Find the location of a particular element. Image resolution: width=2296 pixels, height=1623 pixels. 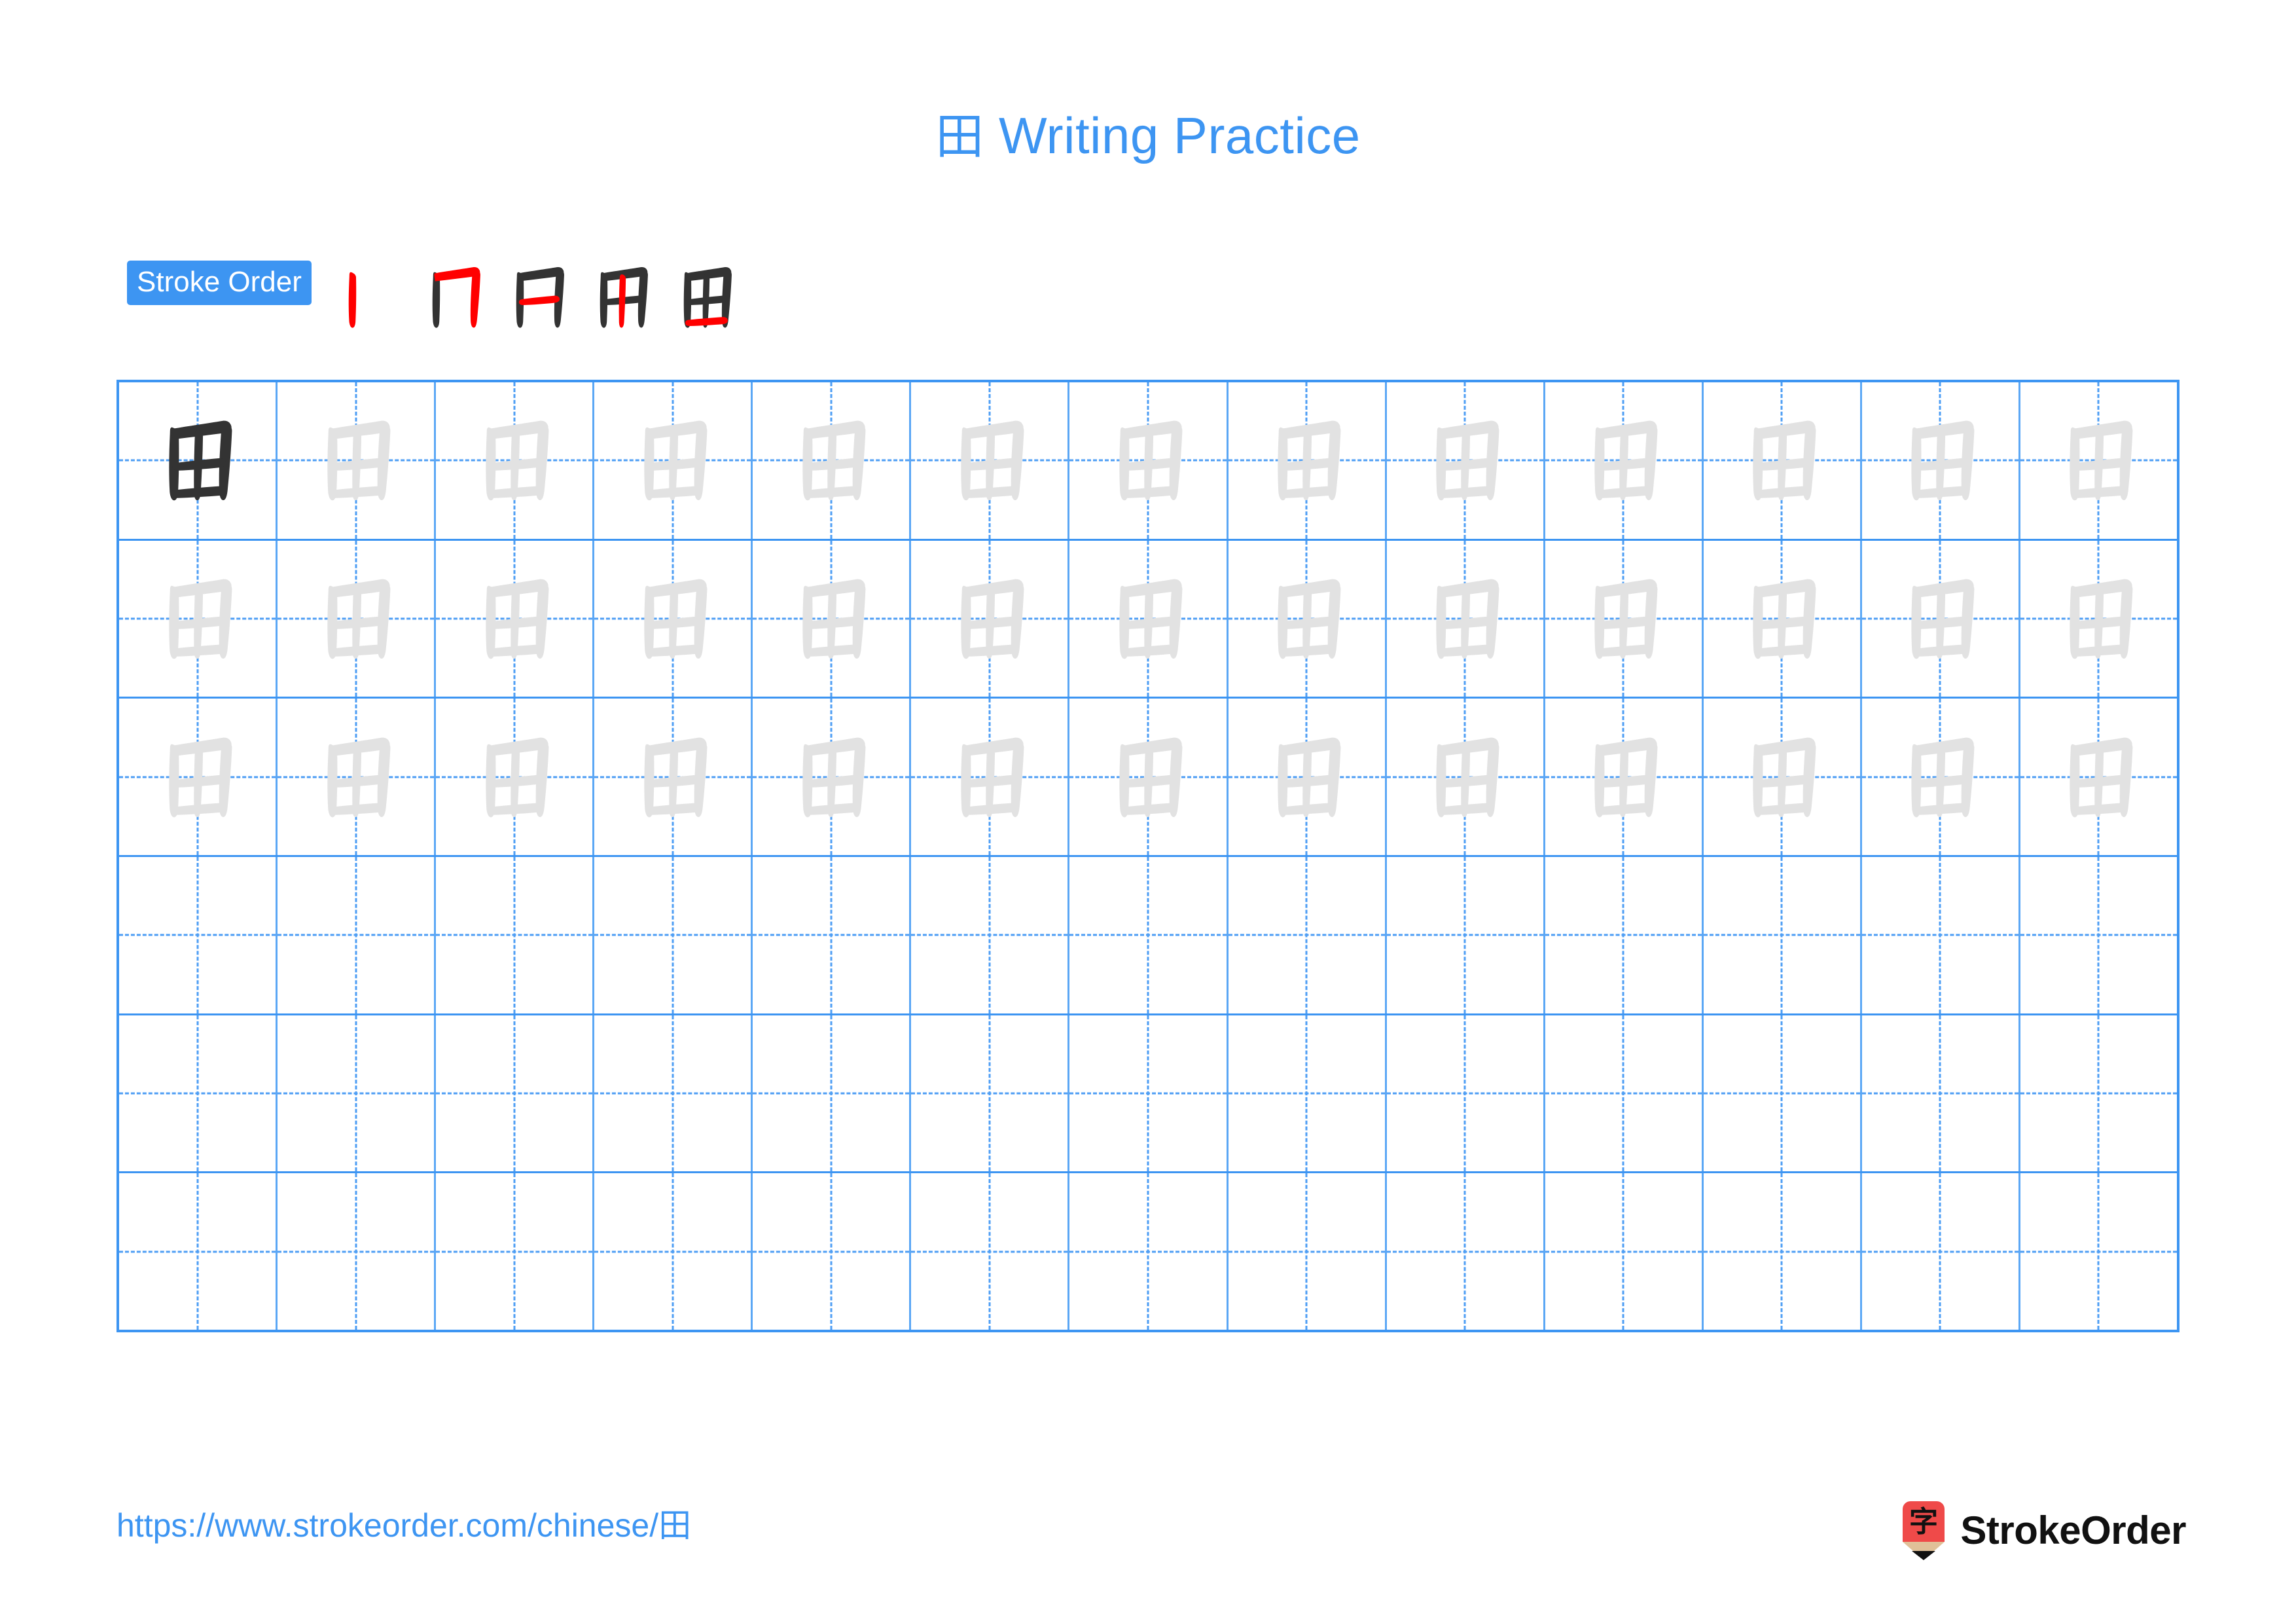

stroke-order-badge: Stroke Order is located at coordinates (219, 283).